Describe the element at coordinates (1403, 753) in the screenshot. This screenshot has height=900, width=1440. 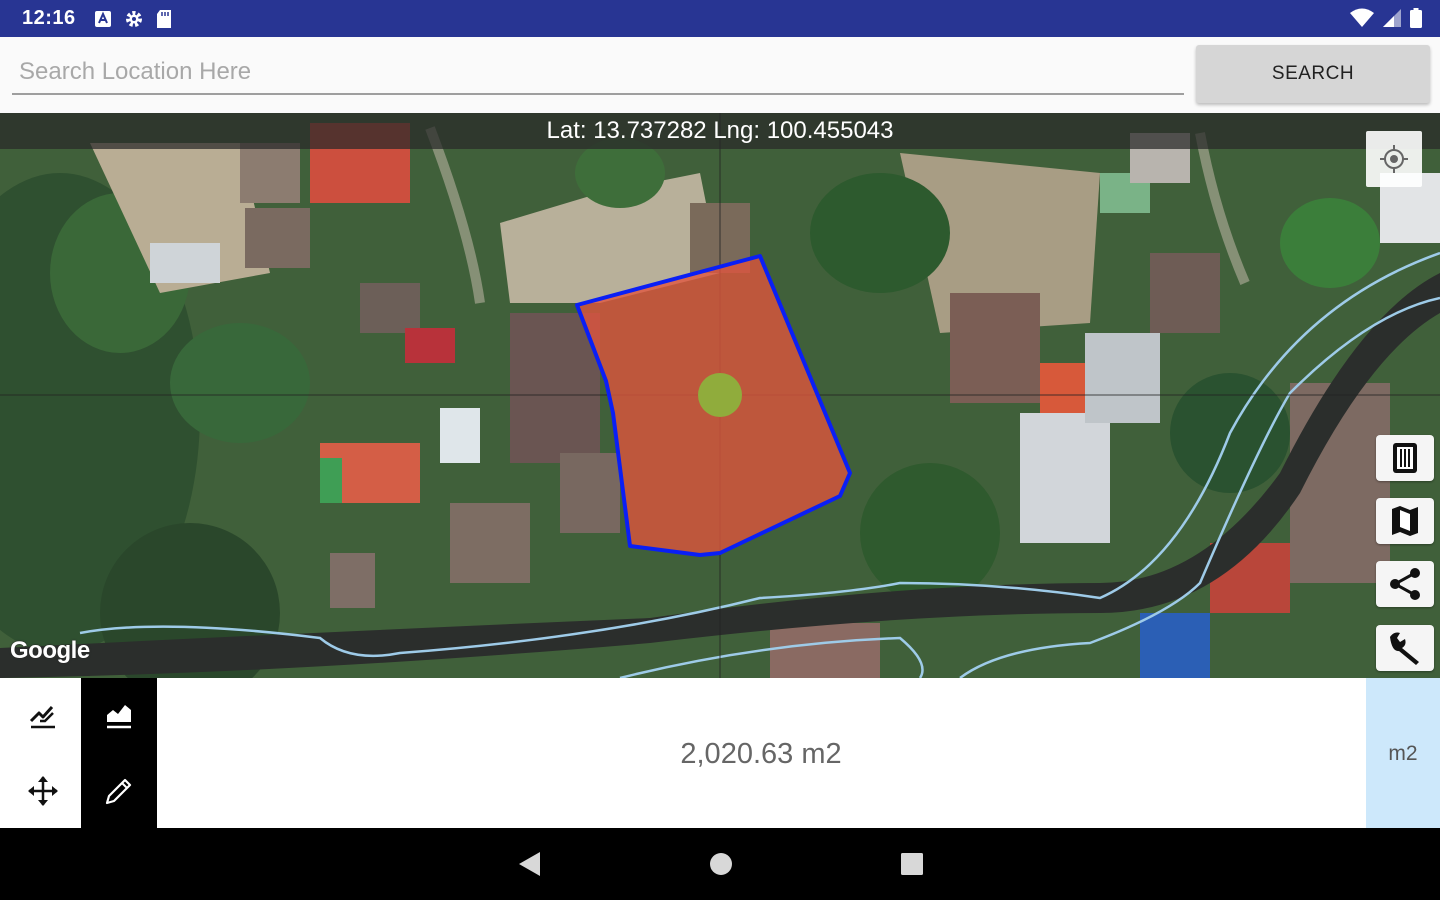
I see `unit-selector: m2` at that location.